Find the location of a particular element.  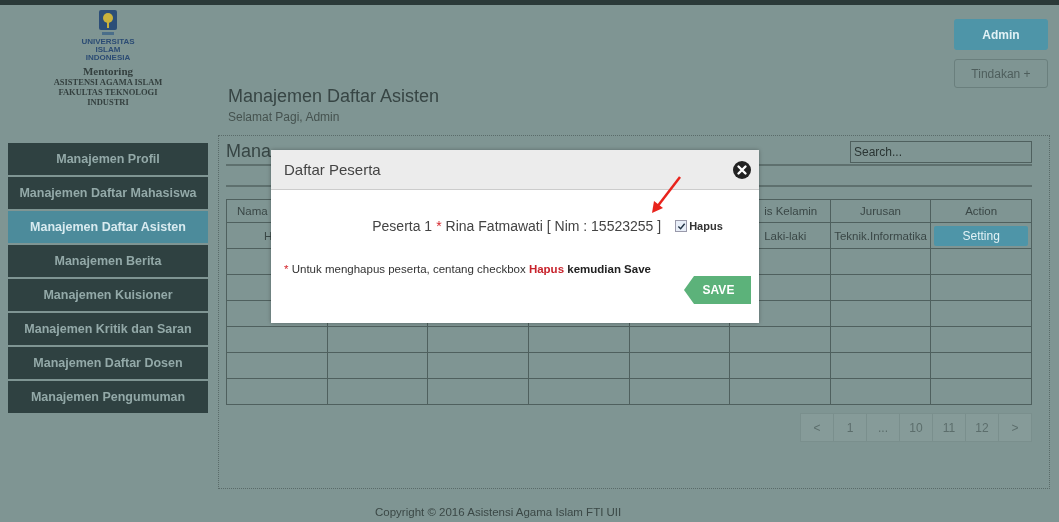

annotation-arrow is located at coordinates (666, 195).